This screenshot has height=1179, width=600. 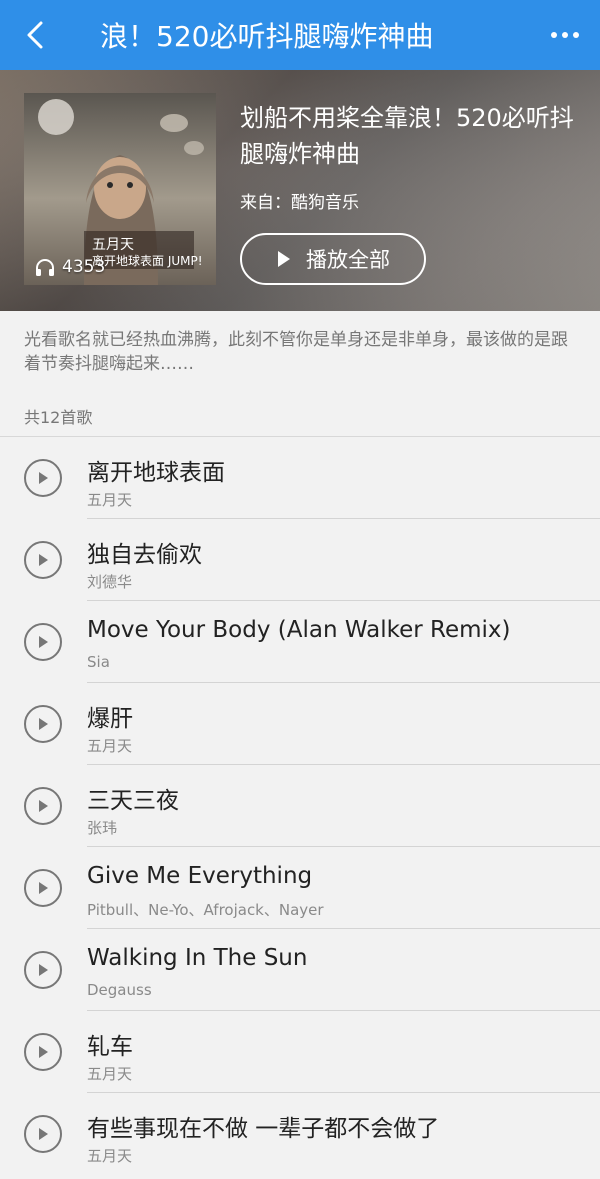 I want to click on back-icon, so click(x=35, y=35).